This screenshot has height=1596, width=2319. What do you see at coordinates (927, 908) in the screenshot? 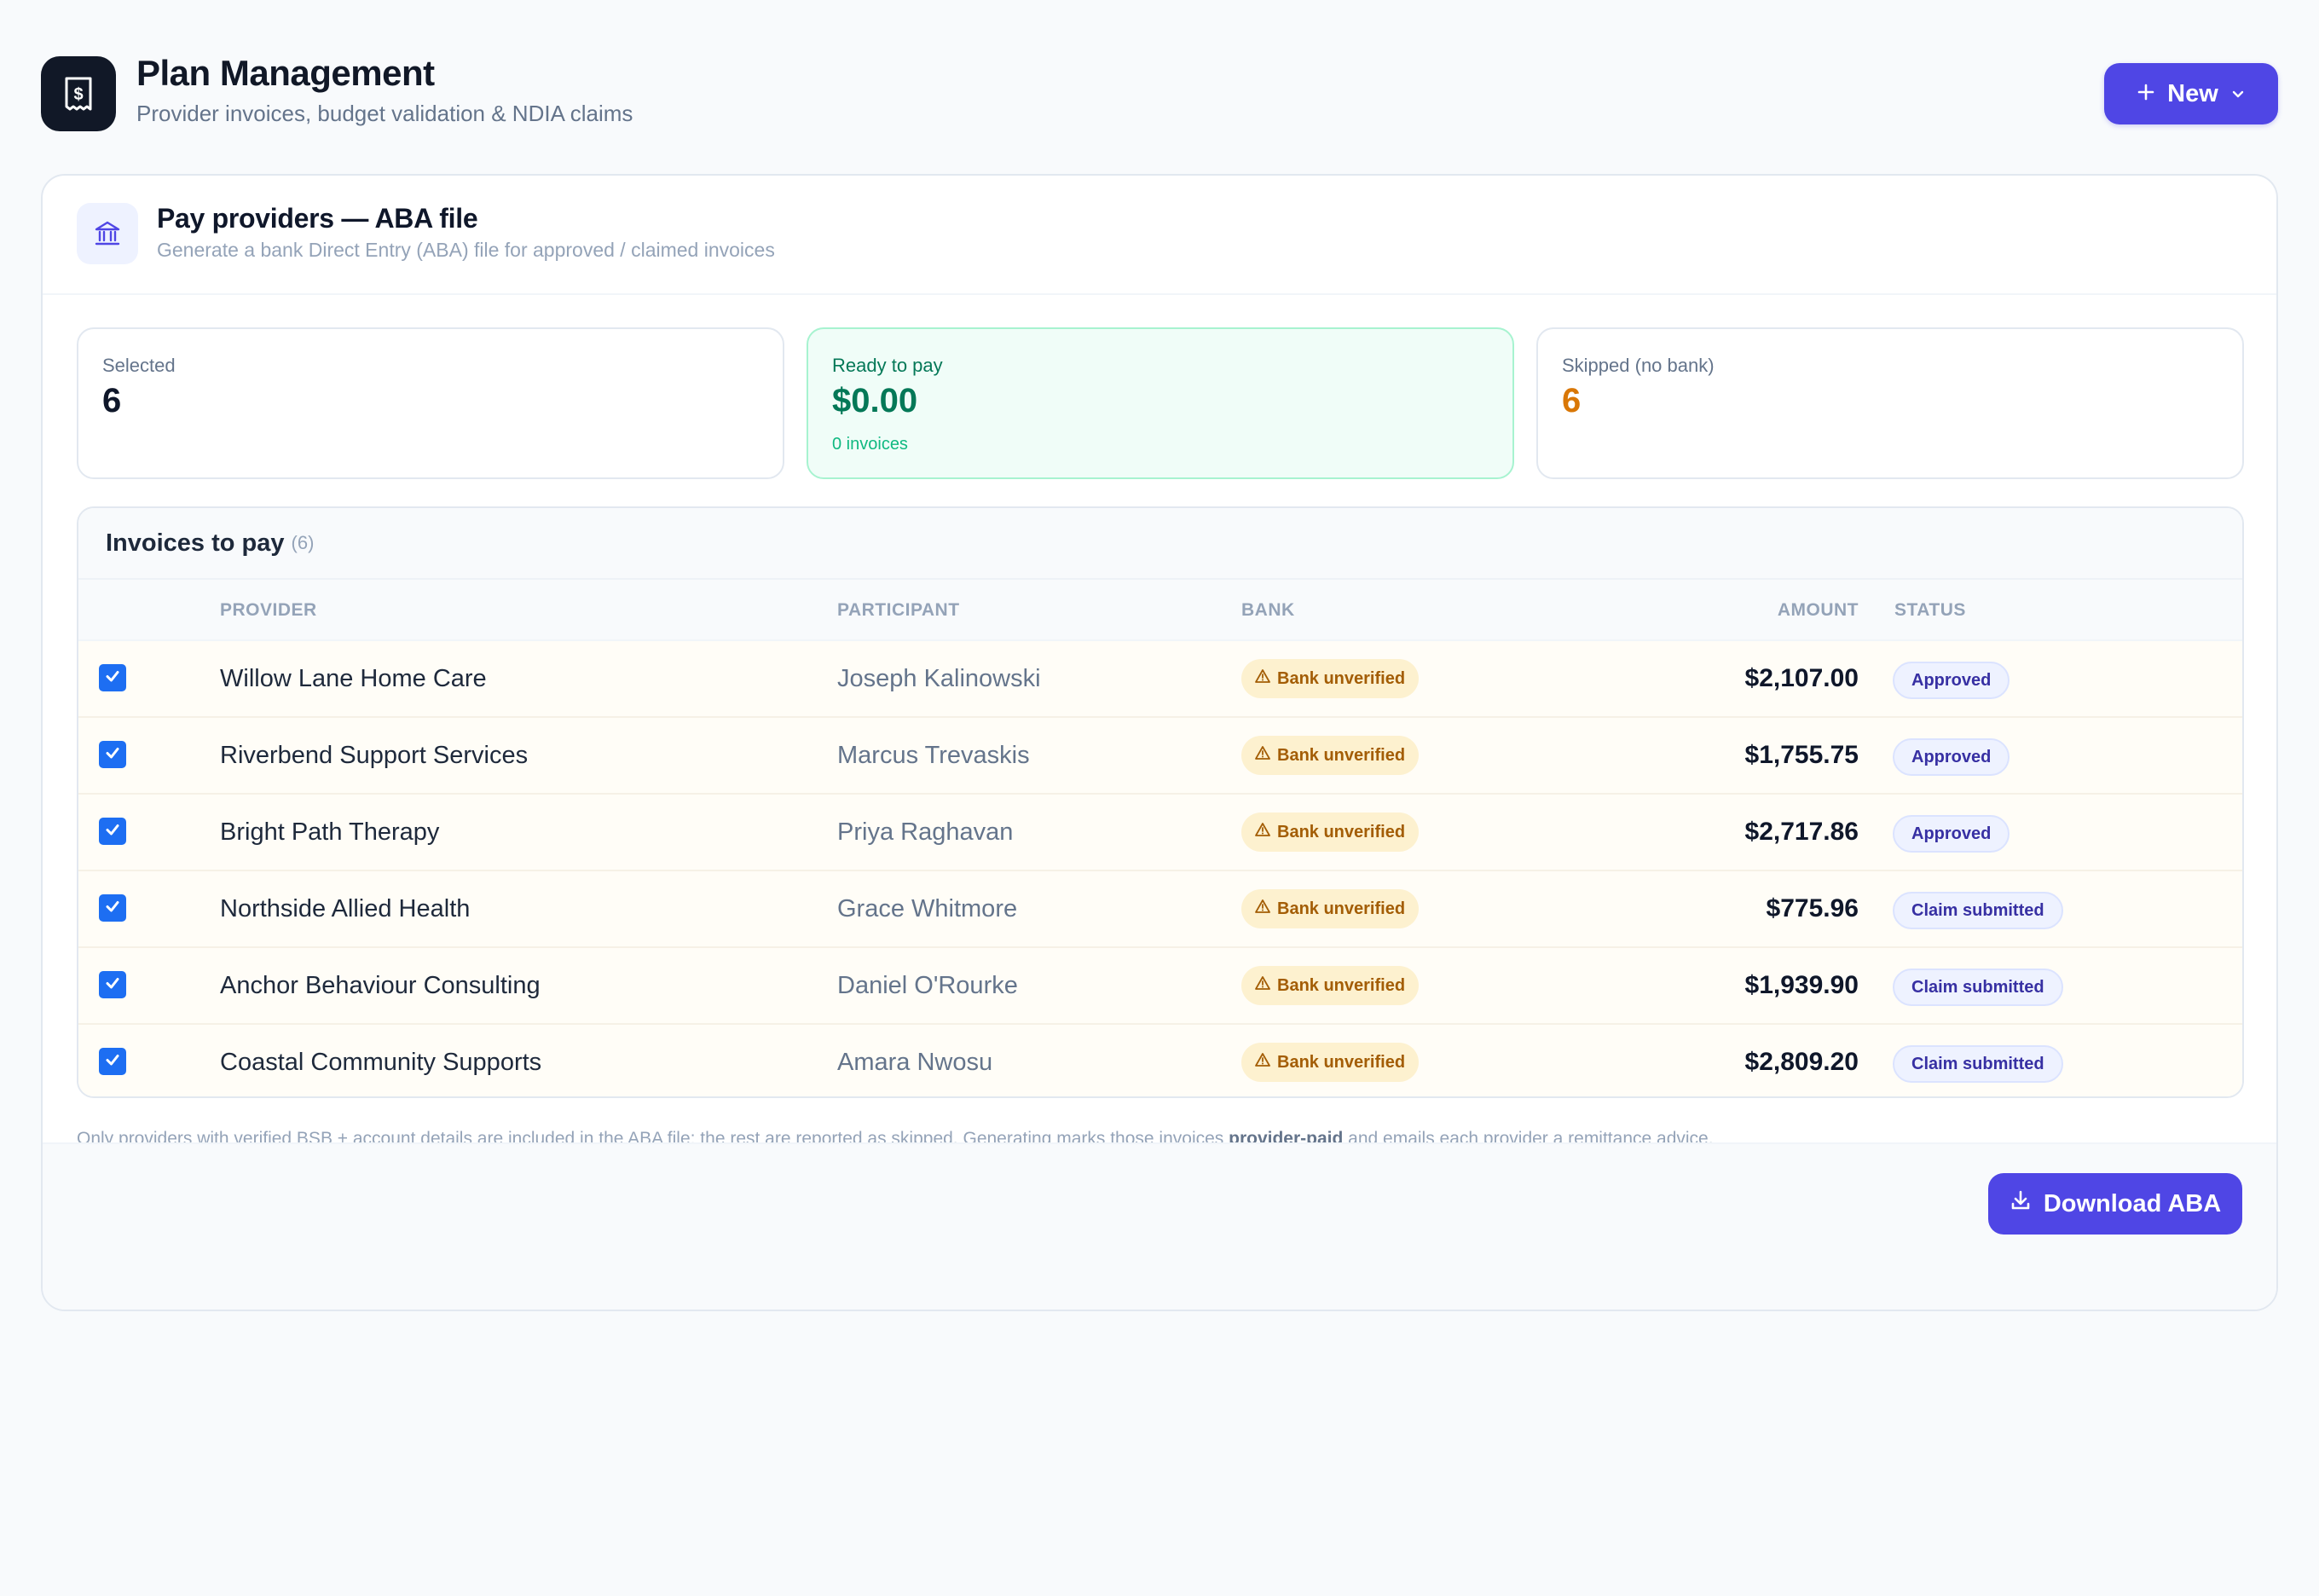
I see `cell-participant: Grace Whitmore` at bounding box center [927, 908].